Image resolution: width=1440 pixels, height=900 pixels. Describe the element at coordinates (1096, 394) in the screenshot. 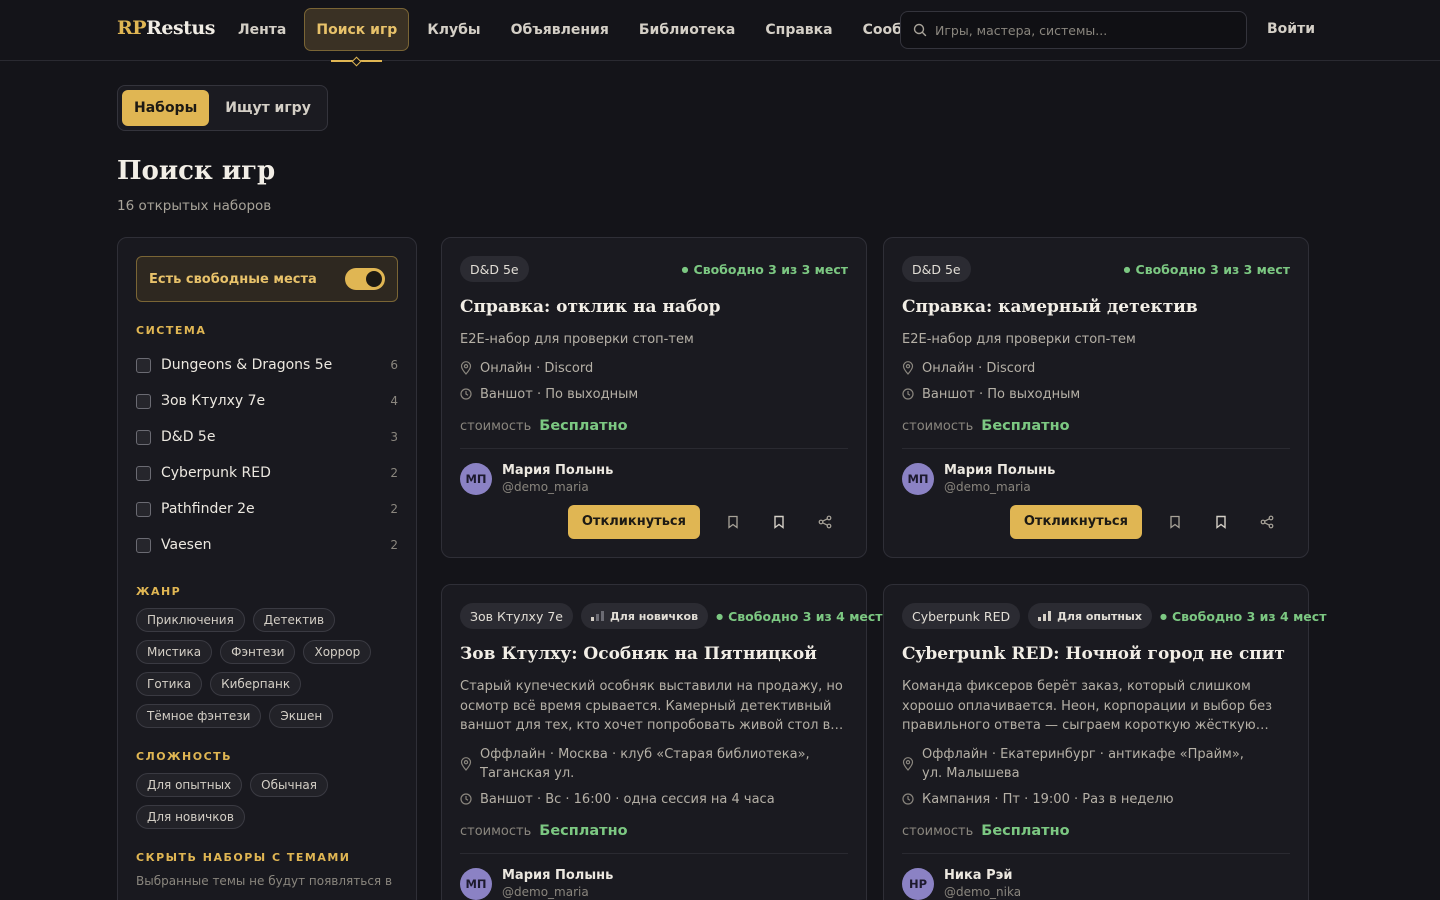

I see `card-time: Ваншот · По выходным` at that location.